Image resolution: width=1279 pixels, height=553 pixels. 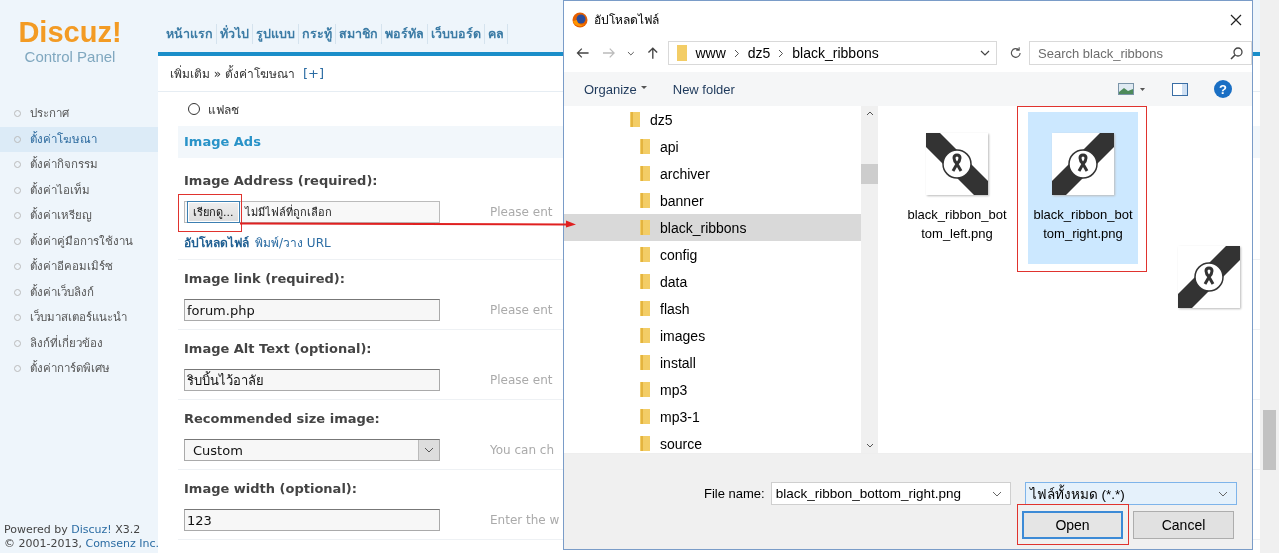 What do you see at coordinates (36, 529) in the screenshot?
I see `footer-text: Powered by` at bounding box center [36, 529].